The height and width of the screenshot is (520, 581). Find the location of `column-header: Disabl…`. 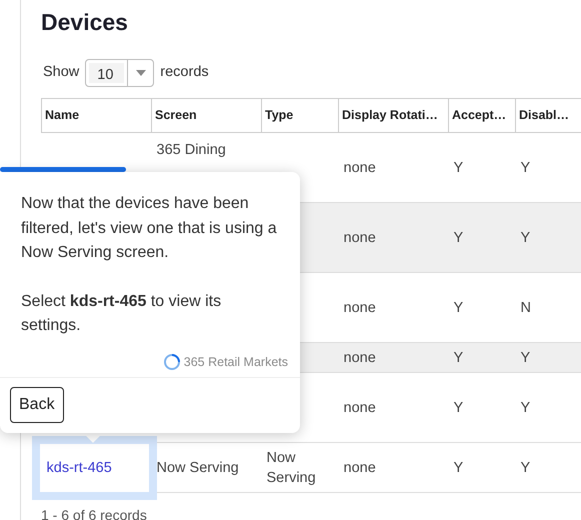

column-header: Disabl… is located at coordinates (548, 115).